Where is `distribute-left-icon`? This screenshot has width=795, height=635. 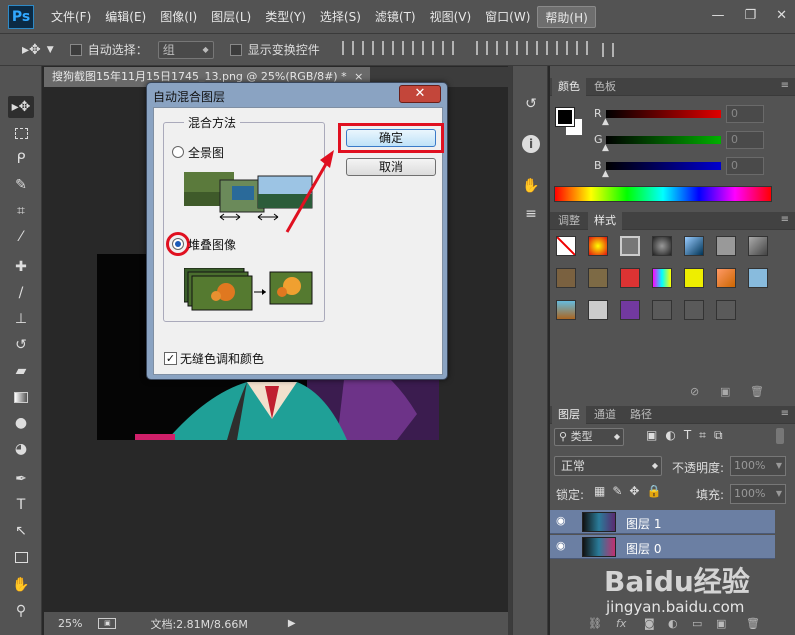
distribute-left-icon is located at coordinates (541, 48).